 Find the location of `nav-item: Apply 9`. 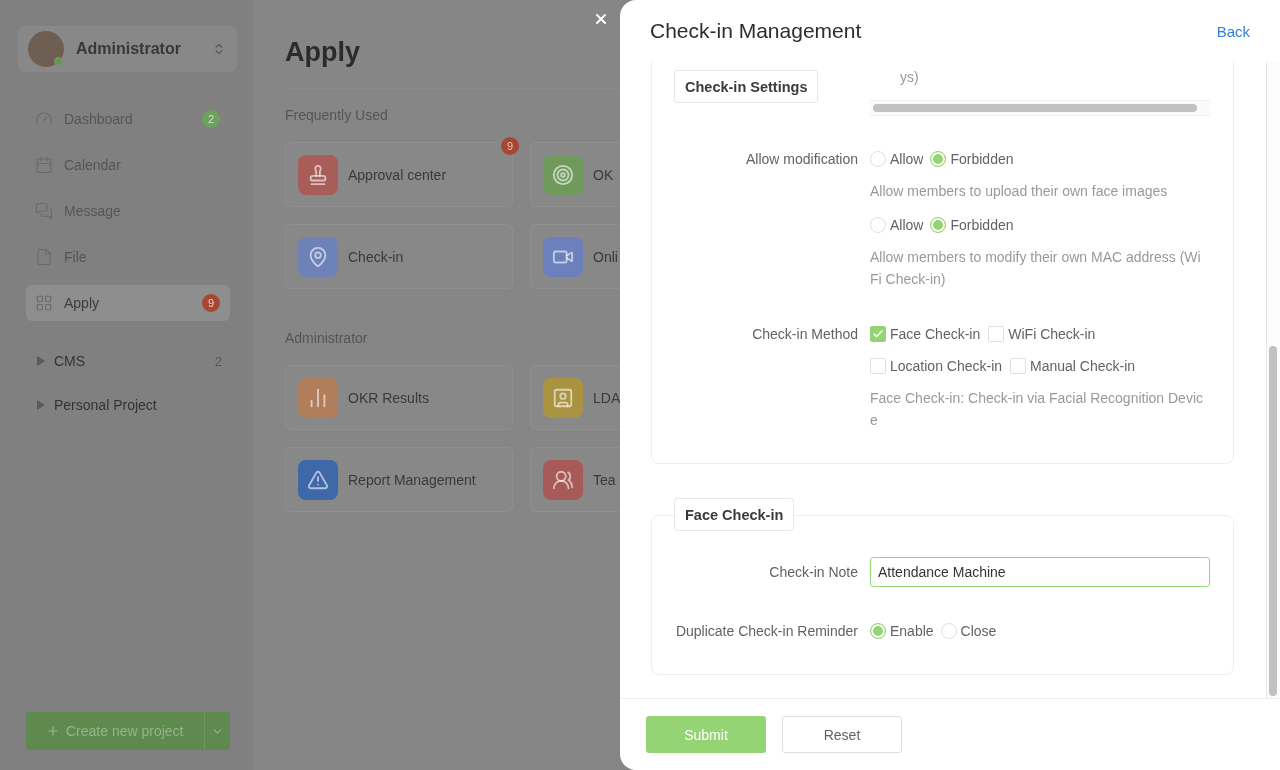

nav-item: Apply 9 is located at coordinates (128, 303).